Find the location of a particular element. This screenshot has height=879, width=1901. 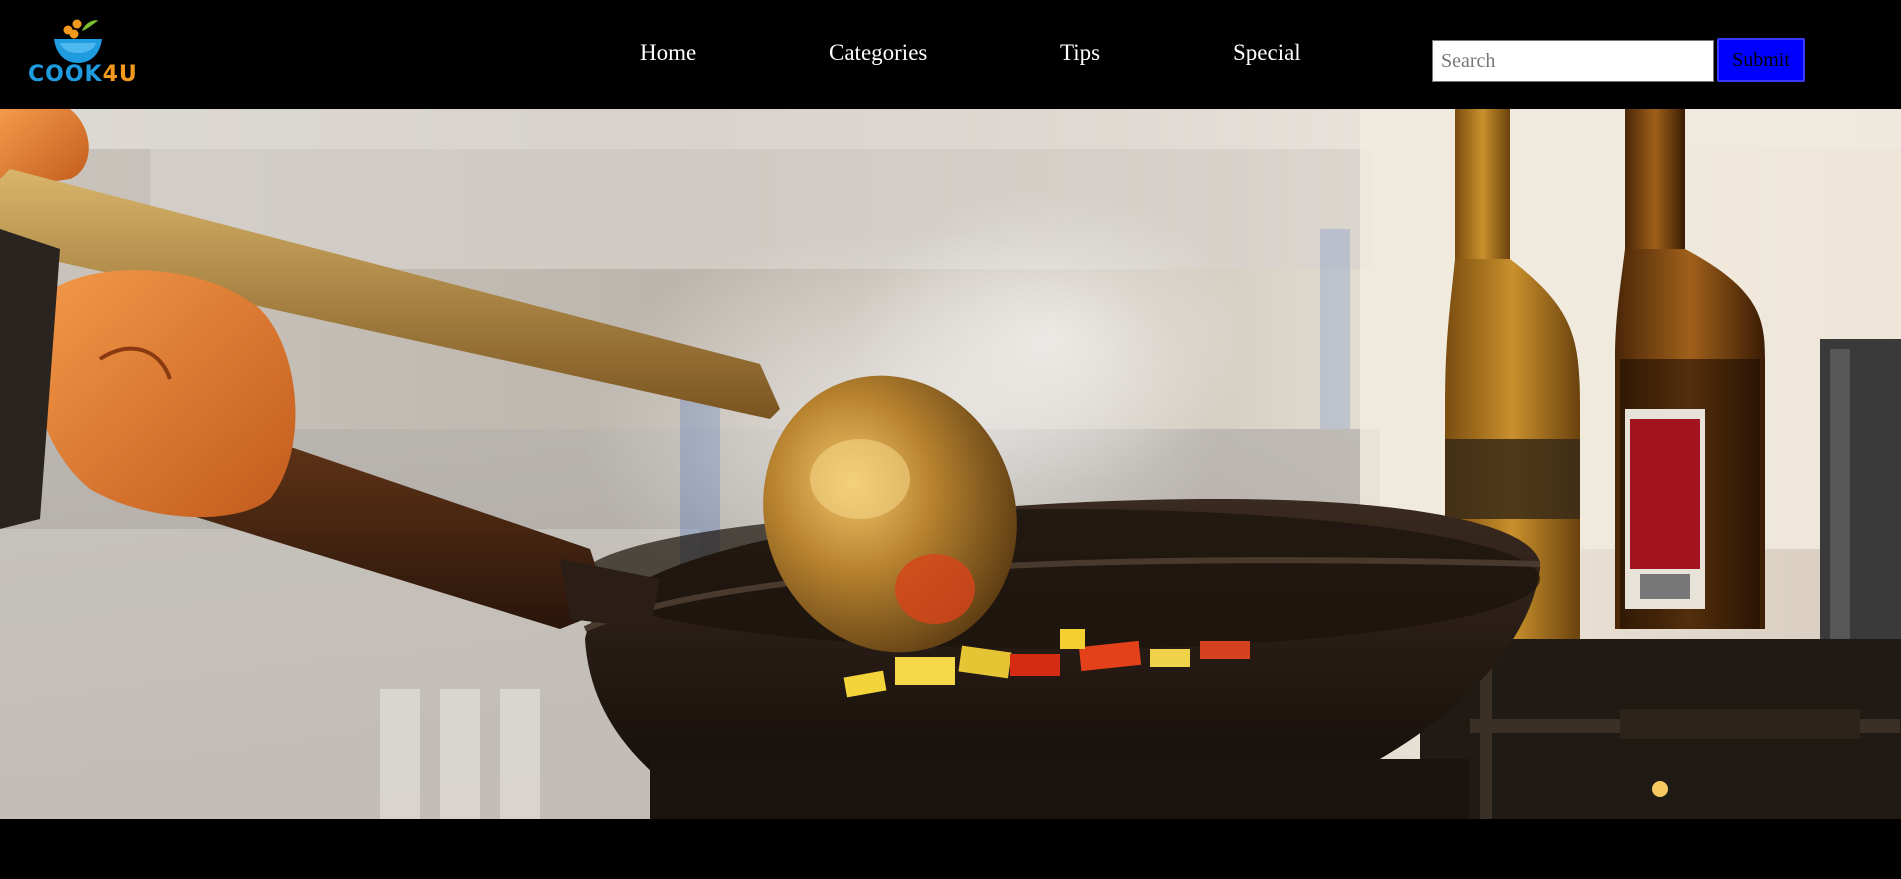

nav-link-special: Special is located at coordinates (1267, 53).